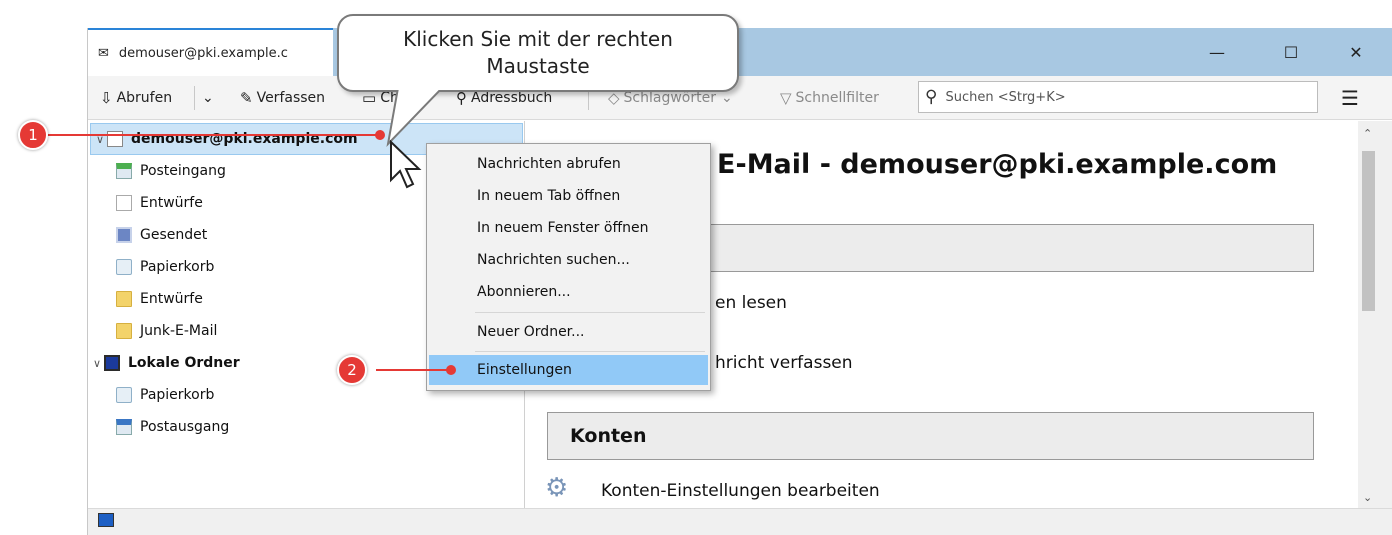 The height and width of the screenshot is (535, 1392). What do you see at coordinates (352, 370) in the screenshot?
I see `step-badge-2: 2` at bounding box center [352, 370].